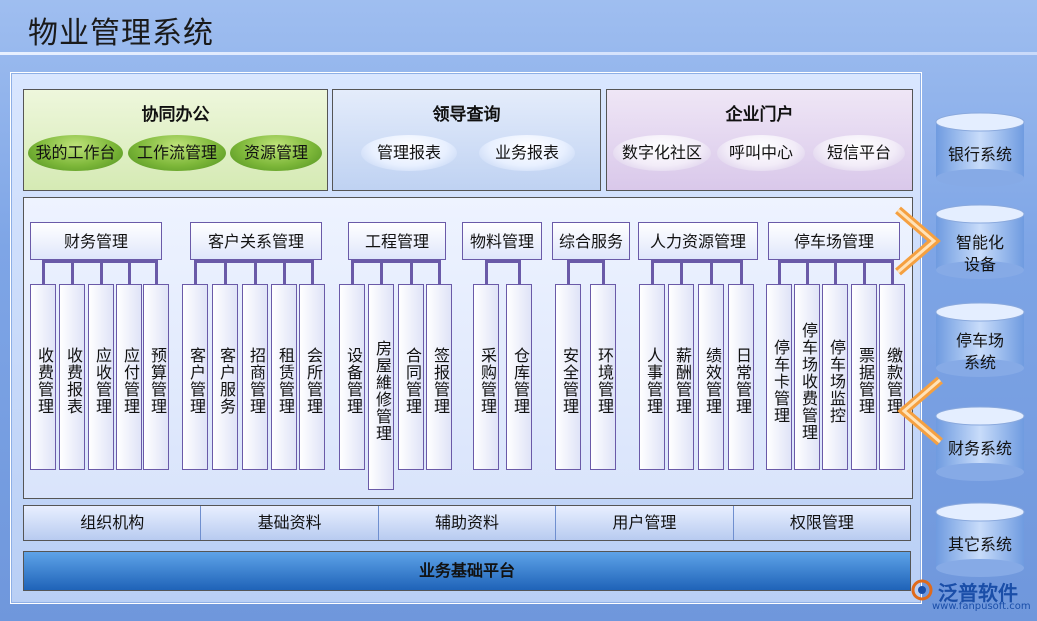 The height and width of the screenshot is (621, 1037). What do you see at coordinates (759, 115) in the screenshot?
I see `box-portal-title: 企业门户` at bounding box center [759, 115].